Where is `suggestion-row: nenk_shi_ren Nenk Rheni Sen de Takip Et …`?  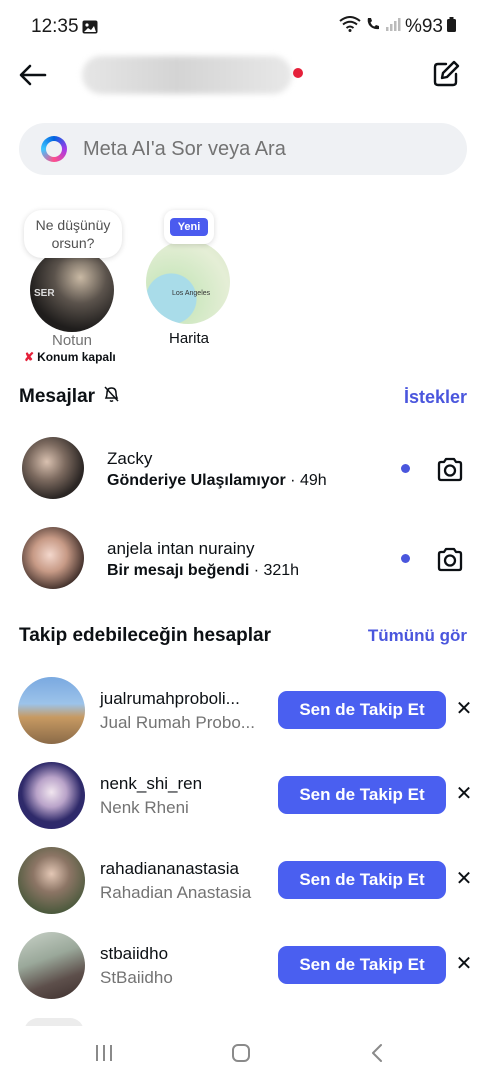
suggestion-row: nenk_shi_ren Nenk Rheni Sen de Takip Et … is located at coordinates (248, 796).